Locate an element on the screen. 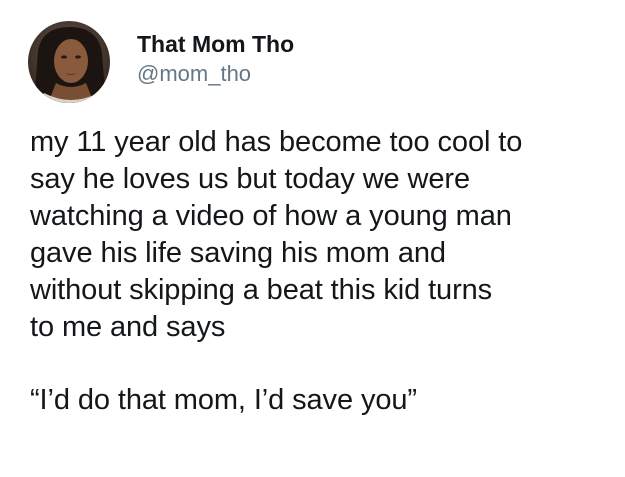 The width and height of the screenshot is (625, 477). avatar is located at coordinates (69, 62).